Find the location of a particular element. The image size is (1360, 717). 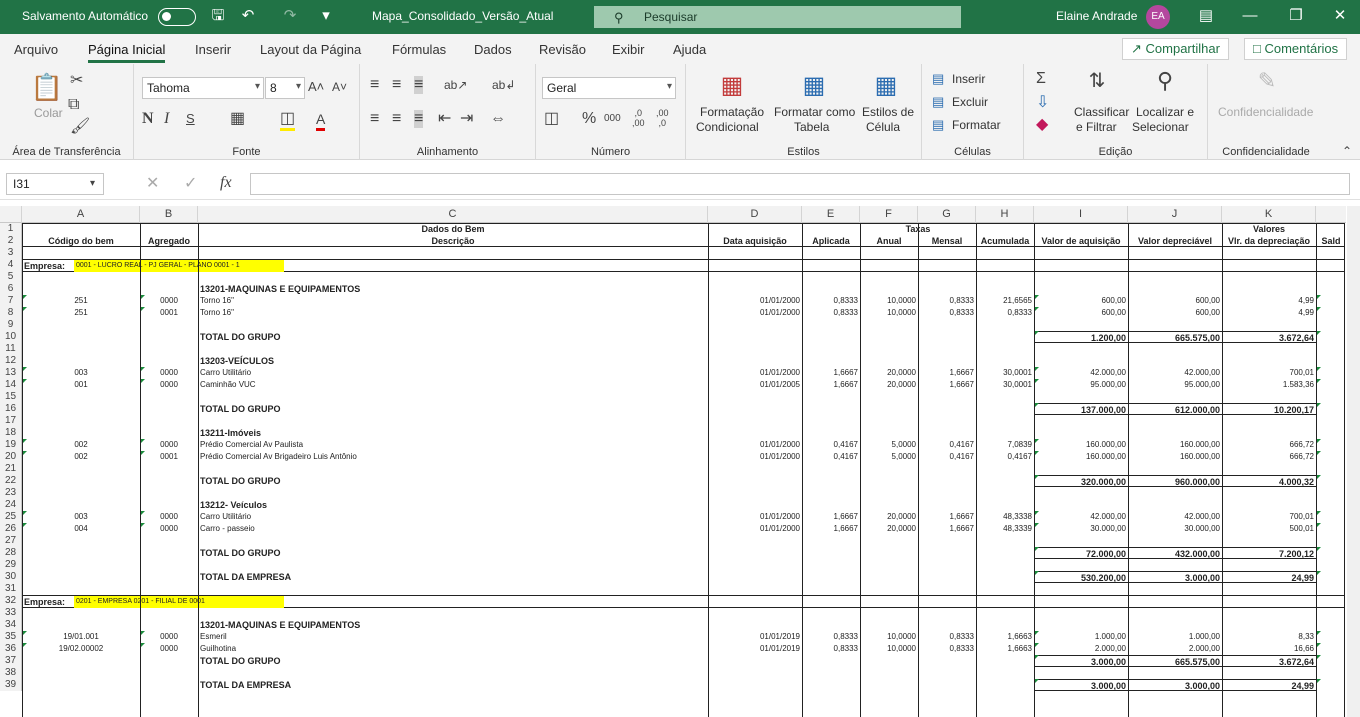

row-header: 13 is located at coordinates (11, 373).